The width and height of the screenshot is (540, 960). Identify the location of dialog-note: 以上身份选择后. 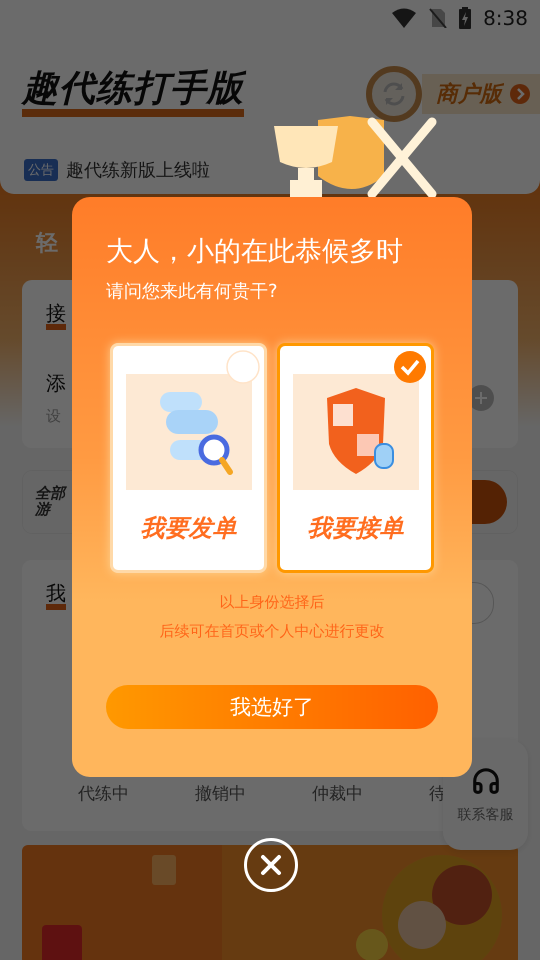
(272, 602).